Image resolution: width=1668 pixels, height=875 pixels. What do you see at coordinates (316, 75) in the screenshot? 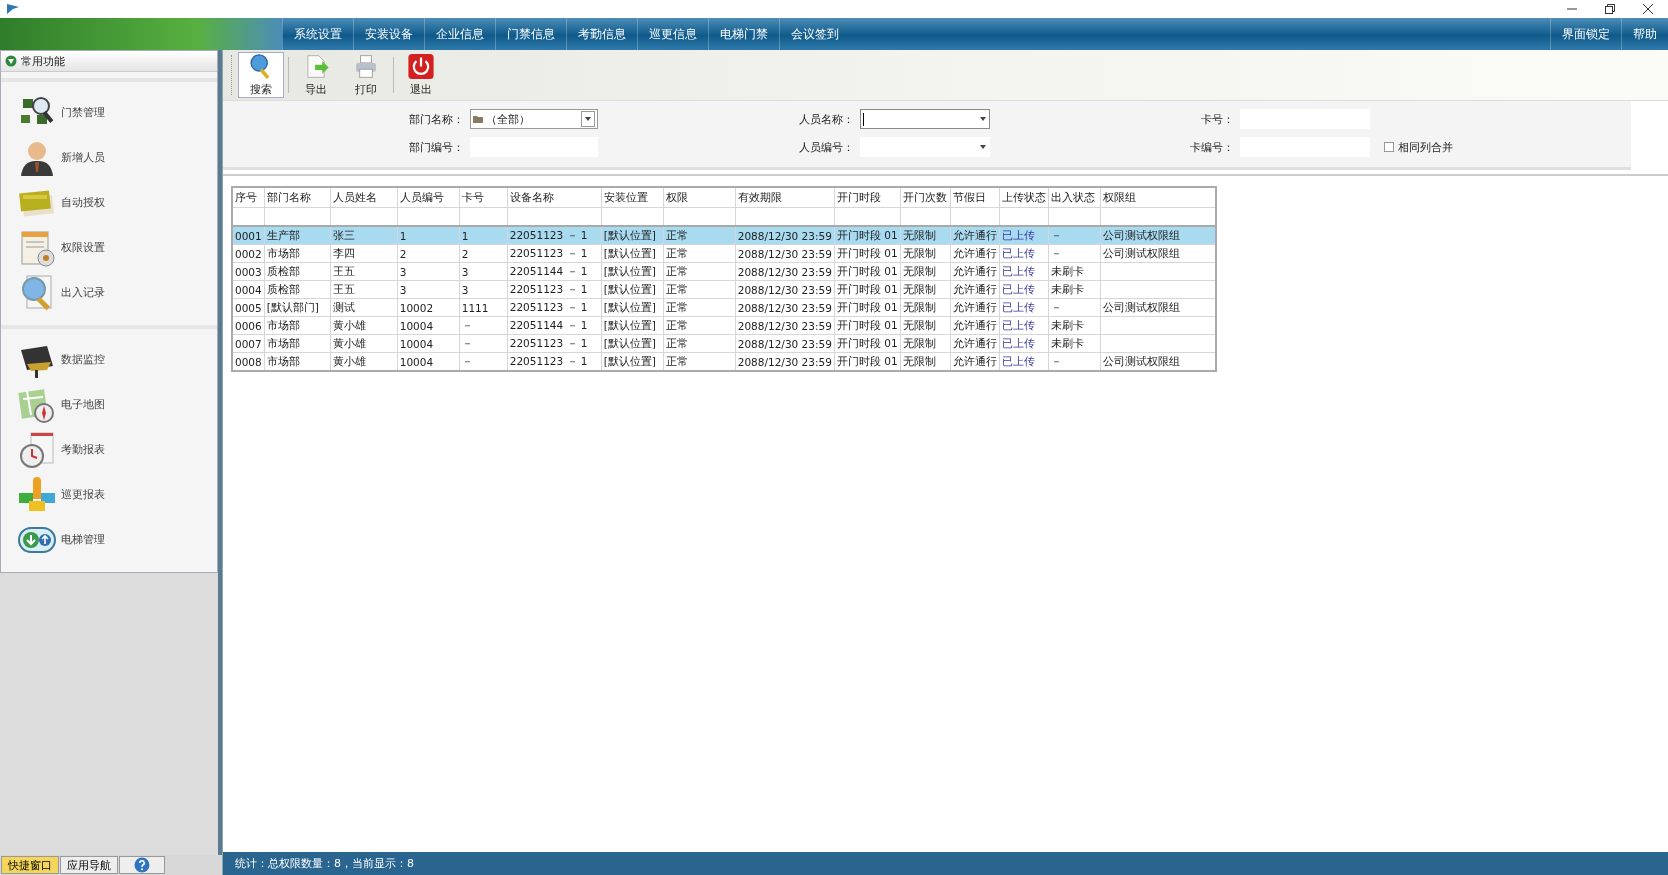
I see `export-button: 导出` at bounding box center [316, 75].